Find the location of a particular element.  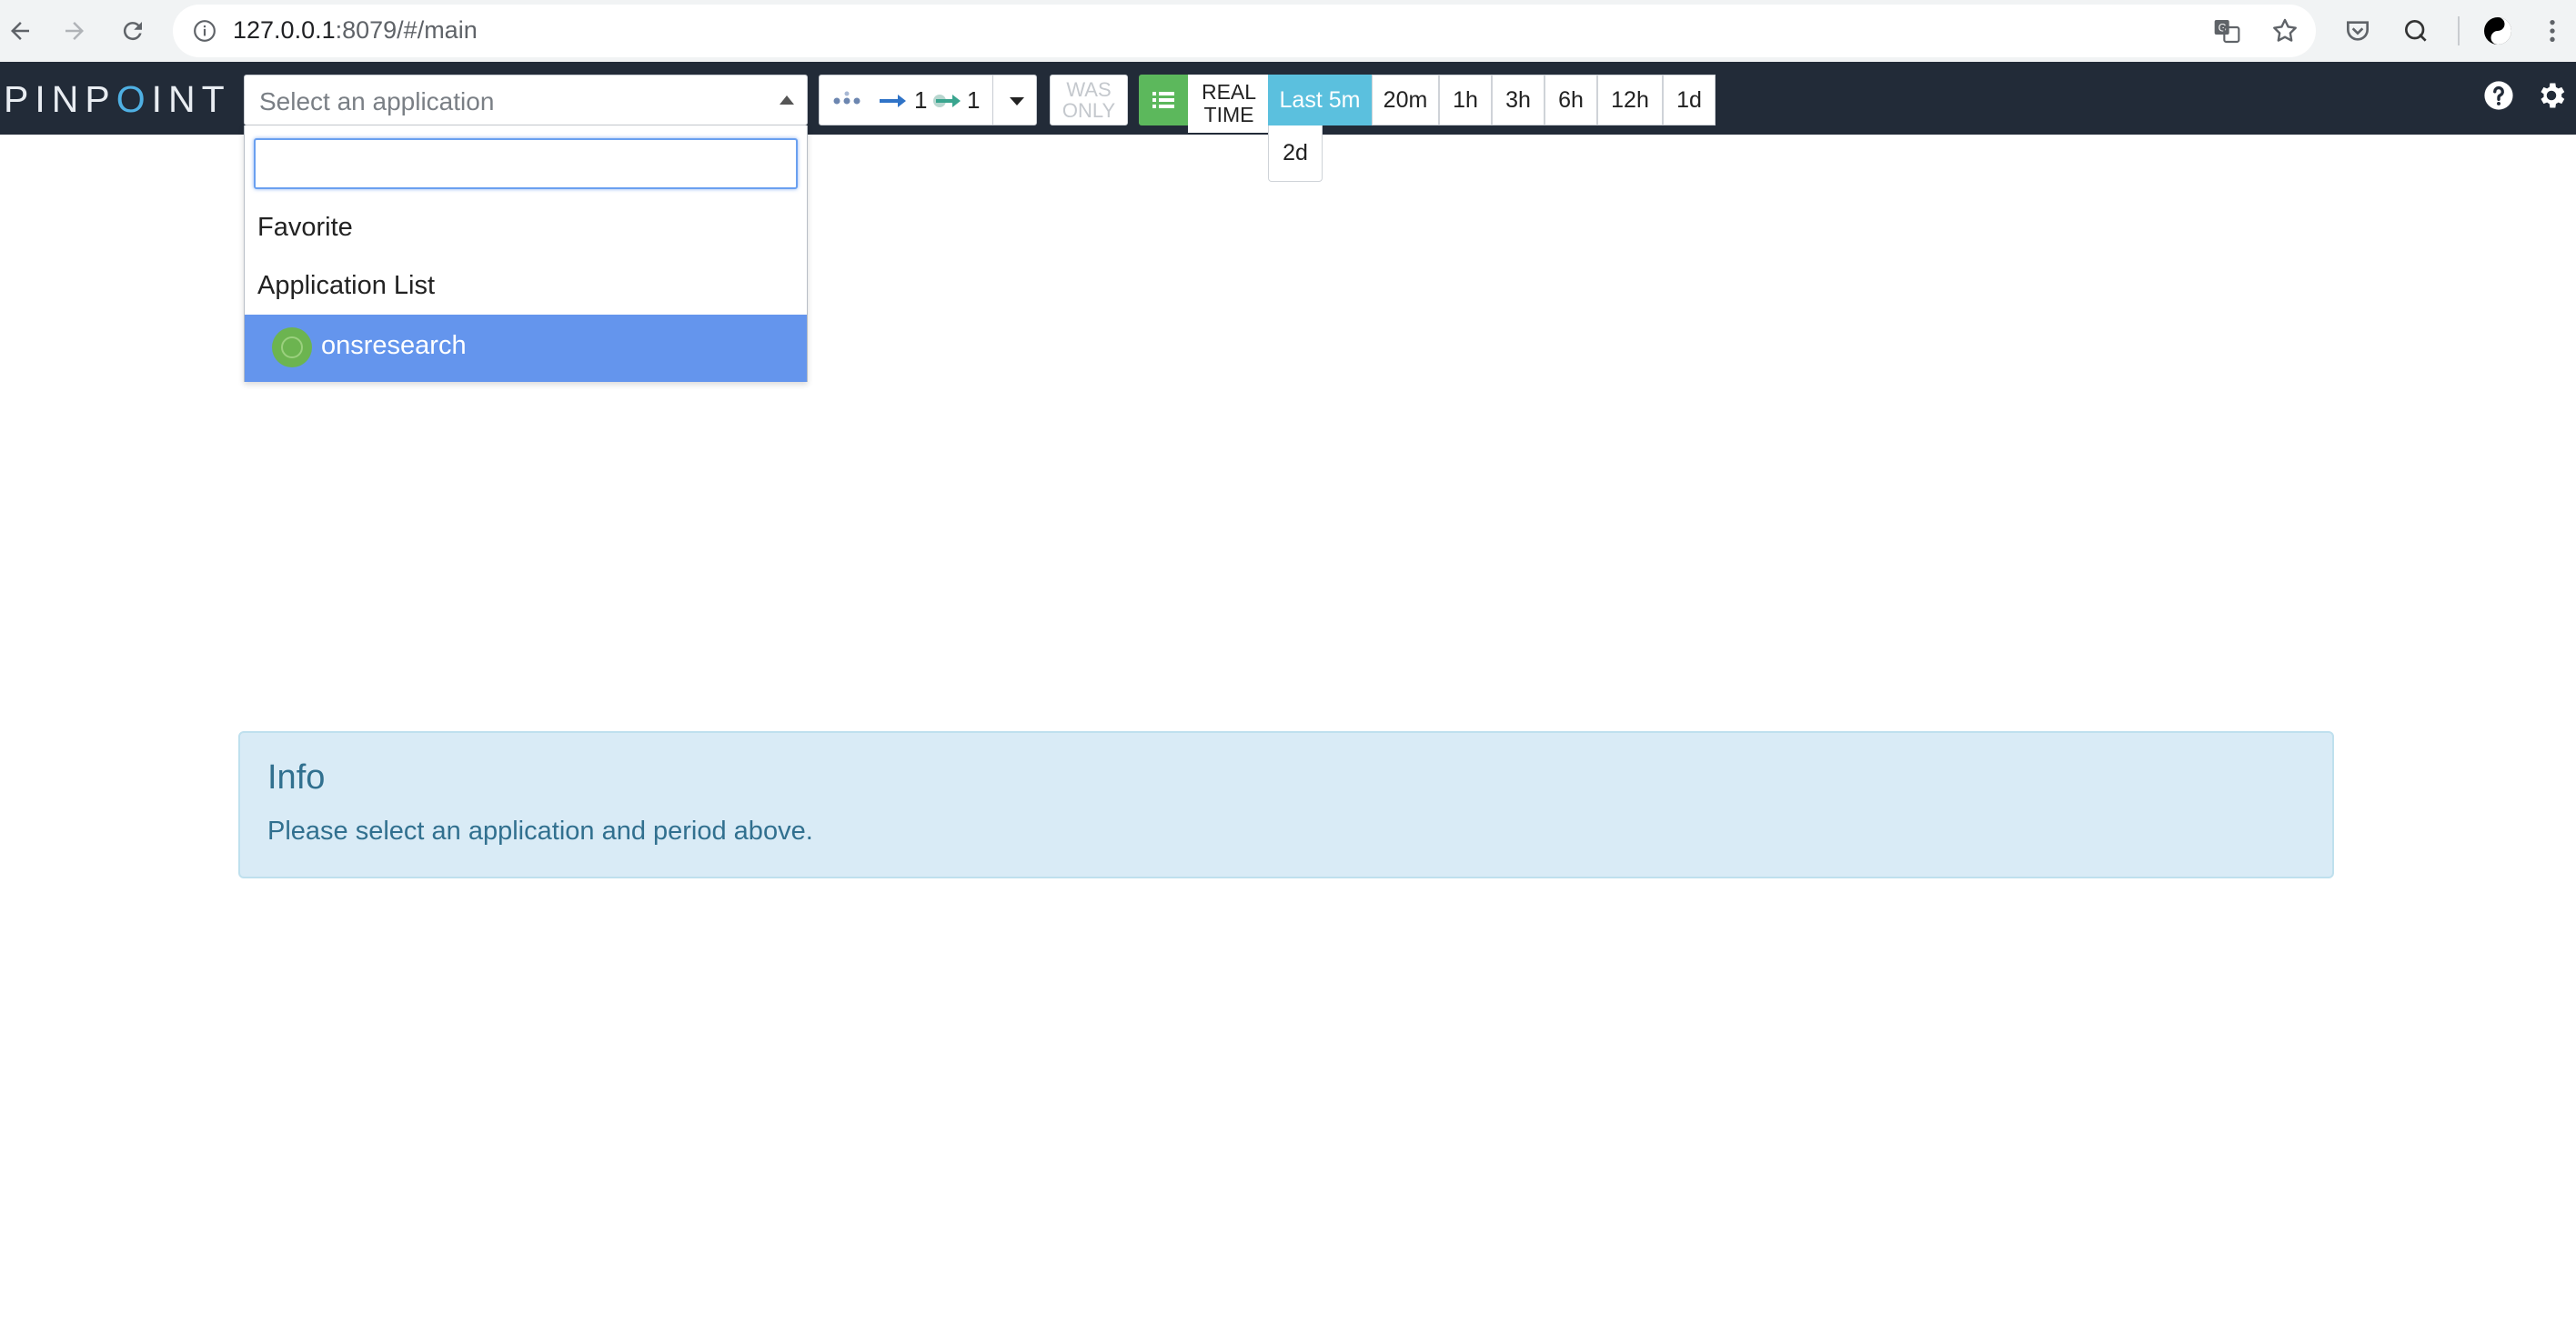

info-title: Info is located at coordinates (296, 777).